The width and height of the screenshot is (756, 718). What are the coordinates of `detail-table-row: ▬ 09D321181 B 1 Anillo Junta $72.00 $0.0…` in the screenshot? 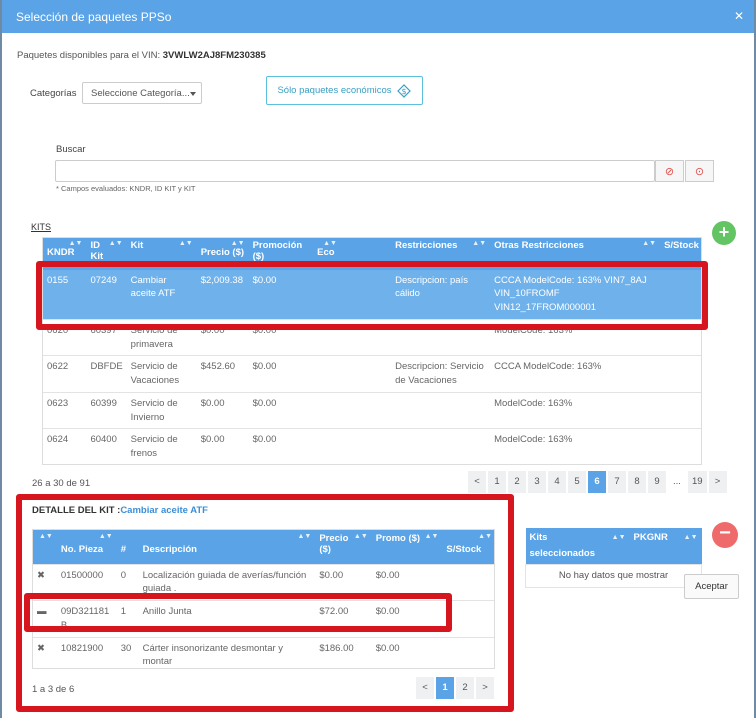 It's located at (263, 619).